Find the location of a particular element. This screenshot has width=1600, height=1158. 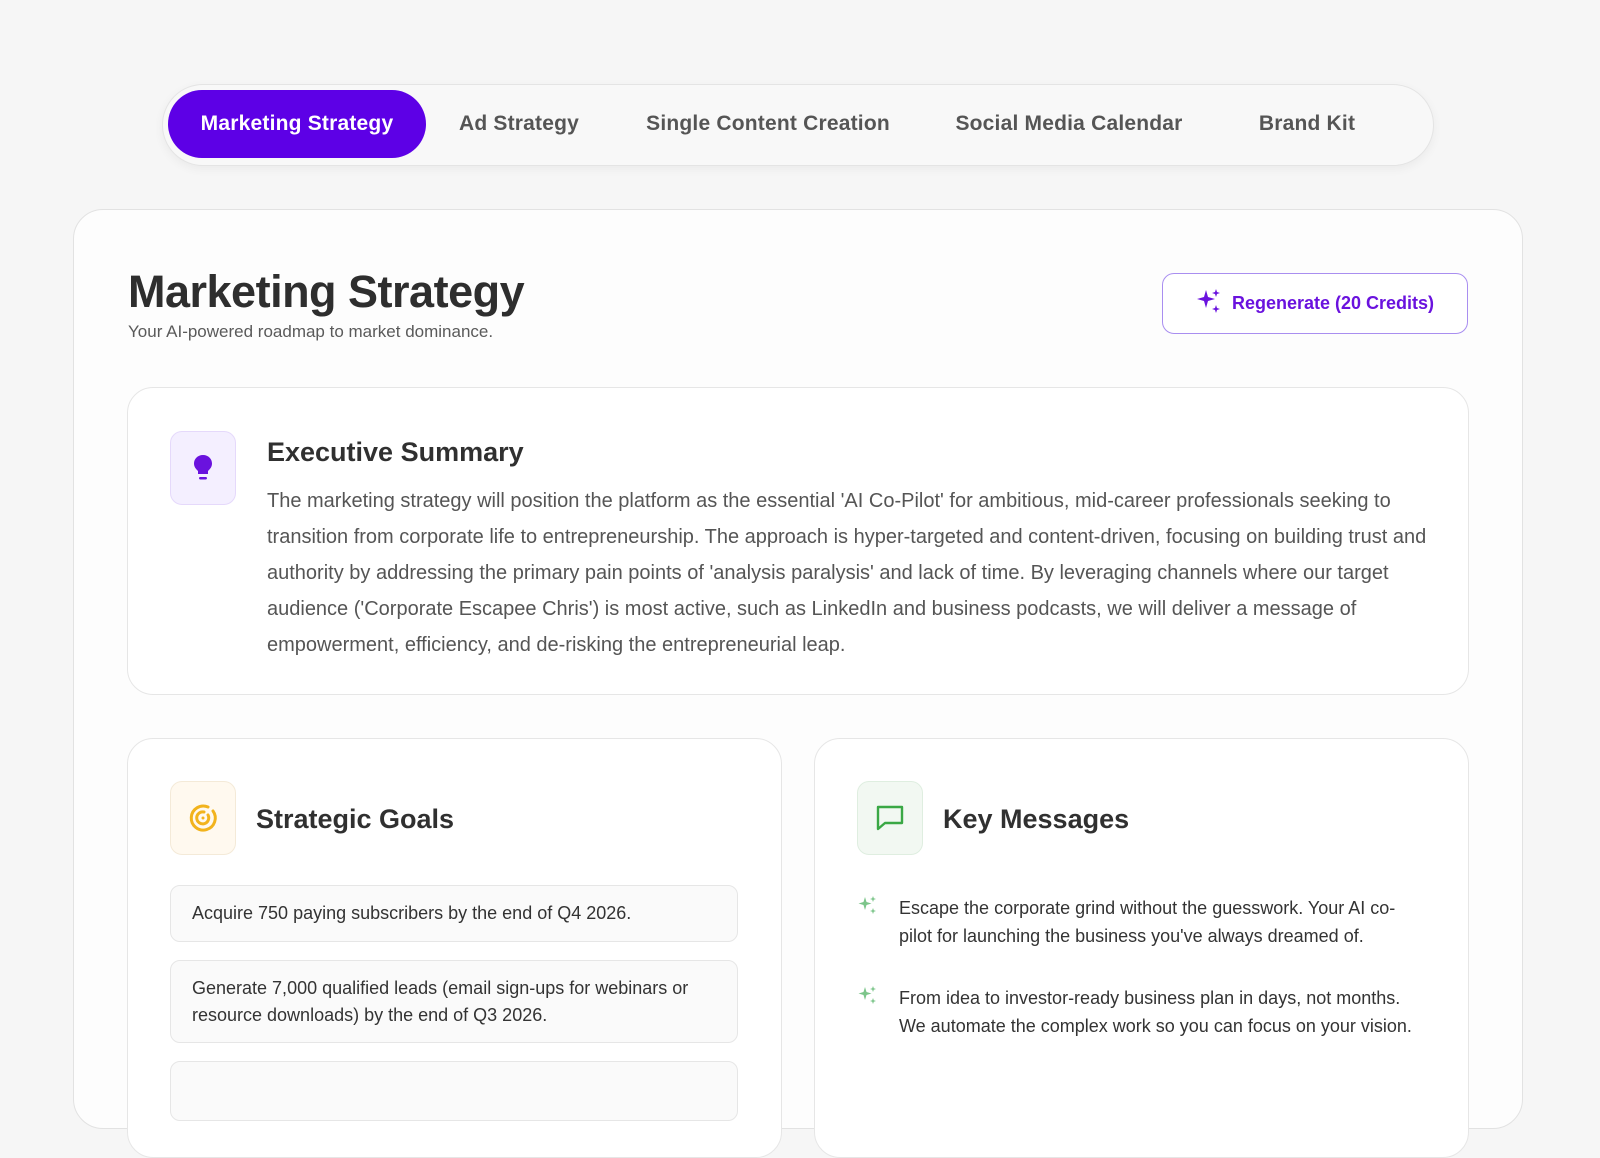

tab-social-media-calendar: Social Media Calendar is located at coordinates (1069, 124).